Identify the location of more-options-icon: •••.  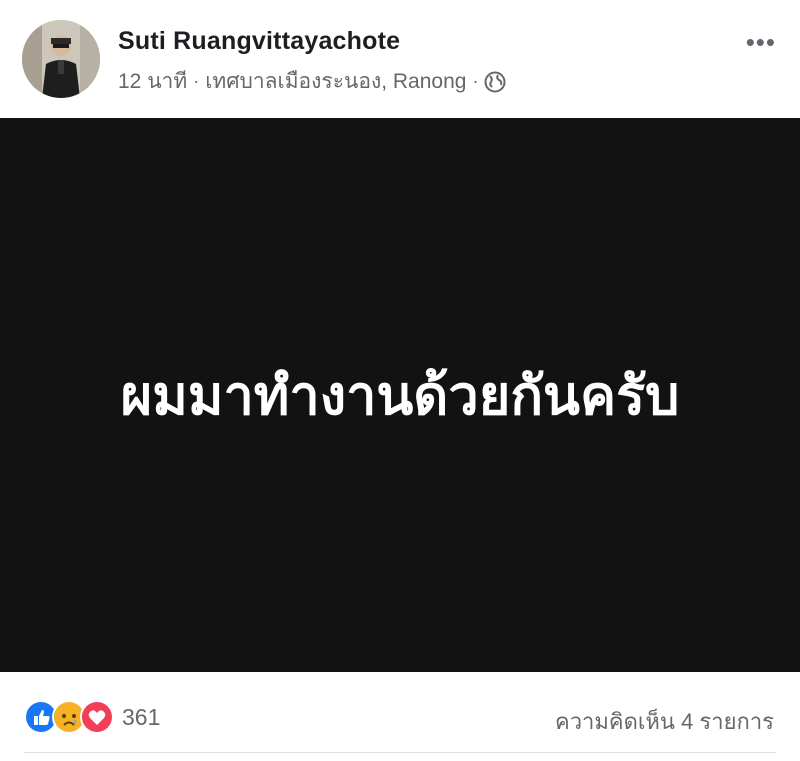
(761, 42).